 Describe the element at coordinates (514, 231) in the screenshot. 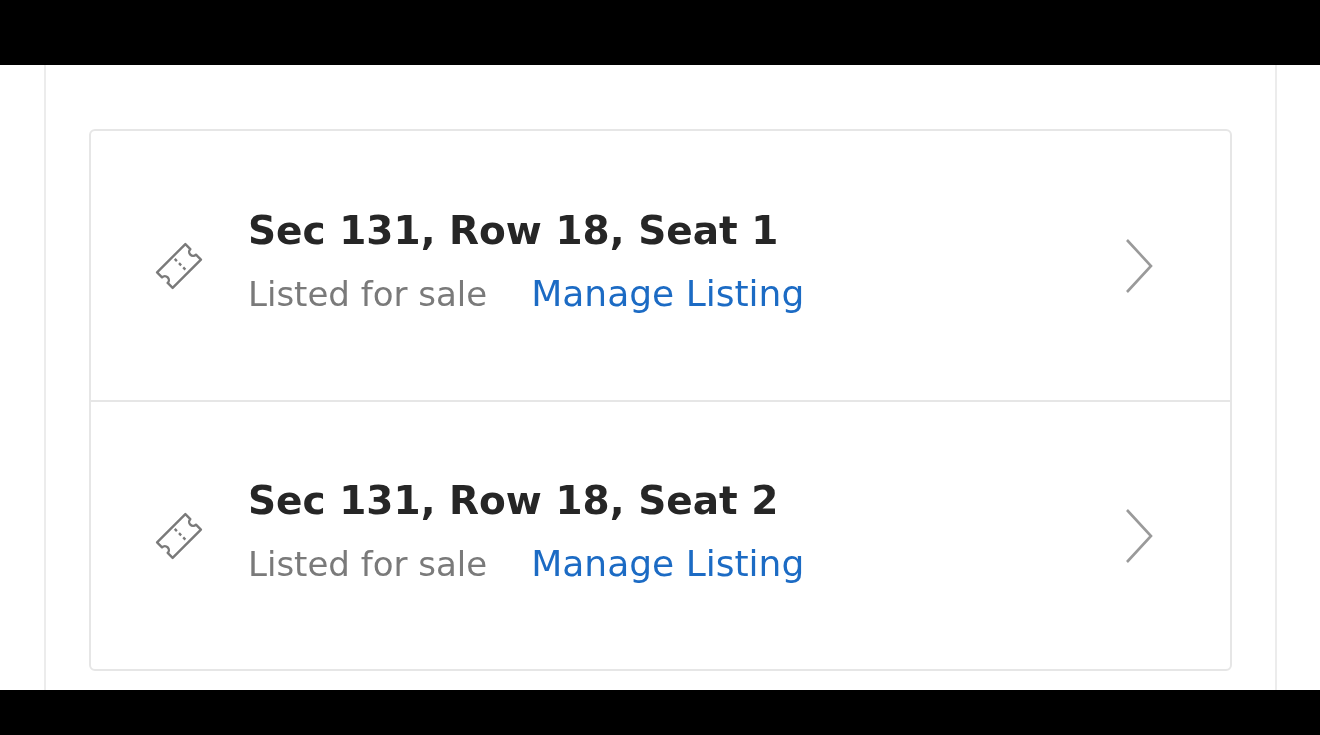

I see `seat-title: Sec 131, Row 18, Seat 1` at that location.